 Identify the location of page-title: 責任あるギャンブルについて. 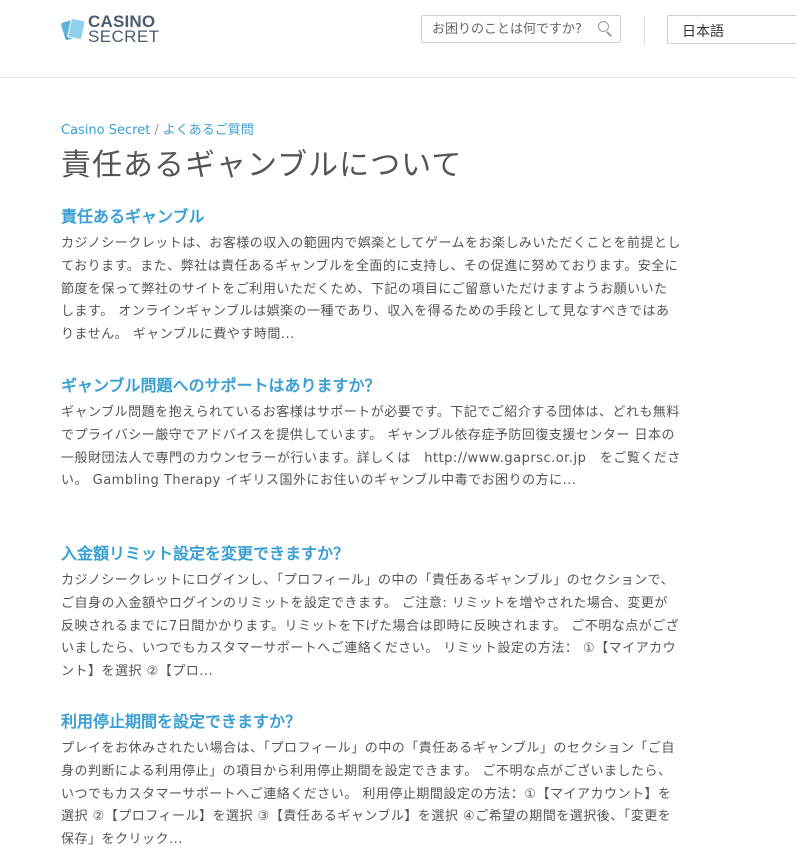
(262, 165).